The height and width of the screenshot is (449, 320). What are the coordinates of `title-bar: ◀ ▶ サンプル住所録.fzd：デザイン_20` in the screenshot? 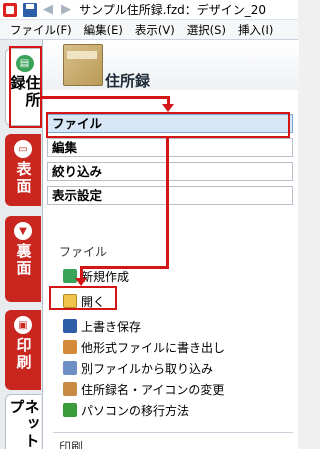 It's located at (149, 10).